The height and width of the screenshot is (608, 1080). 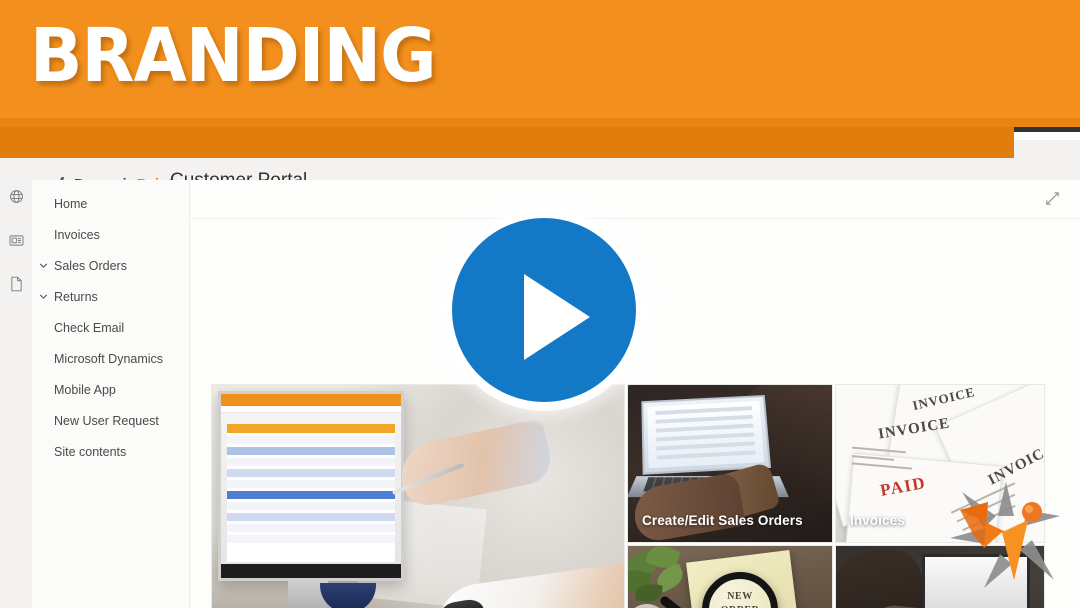 I want to click on nav-item-returns: Returns, so click(x=110, y=296).